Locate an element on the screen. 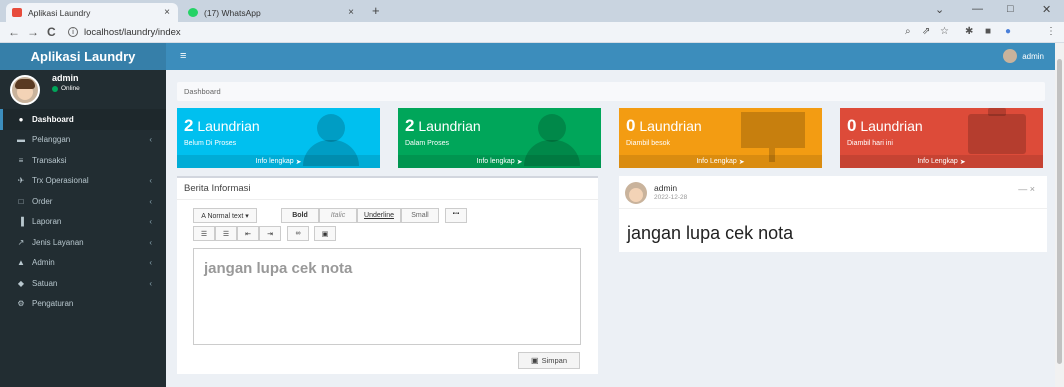 Image resolution: width=1064 pixels, height=387 pixels. sidebar-item-pelanggan: ▬ Pelanggan ‹ is located at coordinates (83, 140).